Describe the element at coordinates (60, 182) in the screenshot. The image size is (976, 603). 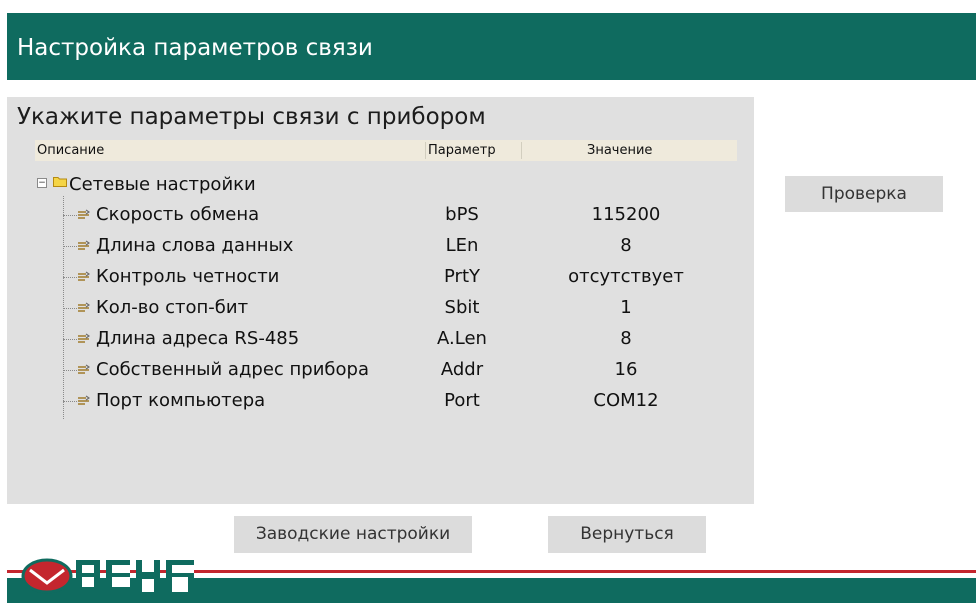
I see `folder-icon` at that location.